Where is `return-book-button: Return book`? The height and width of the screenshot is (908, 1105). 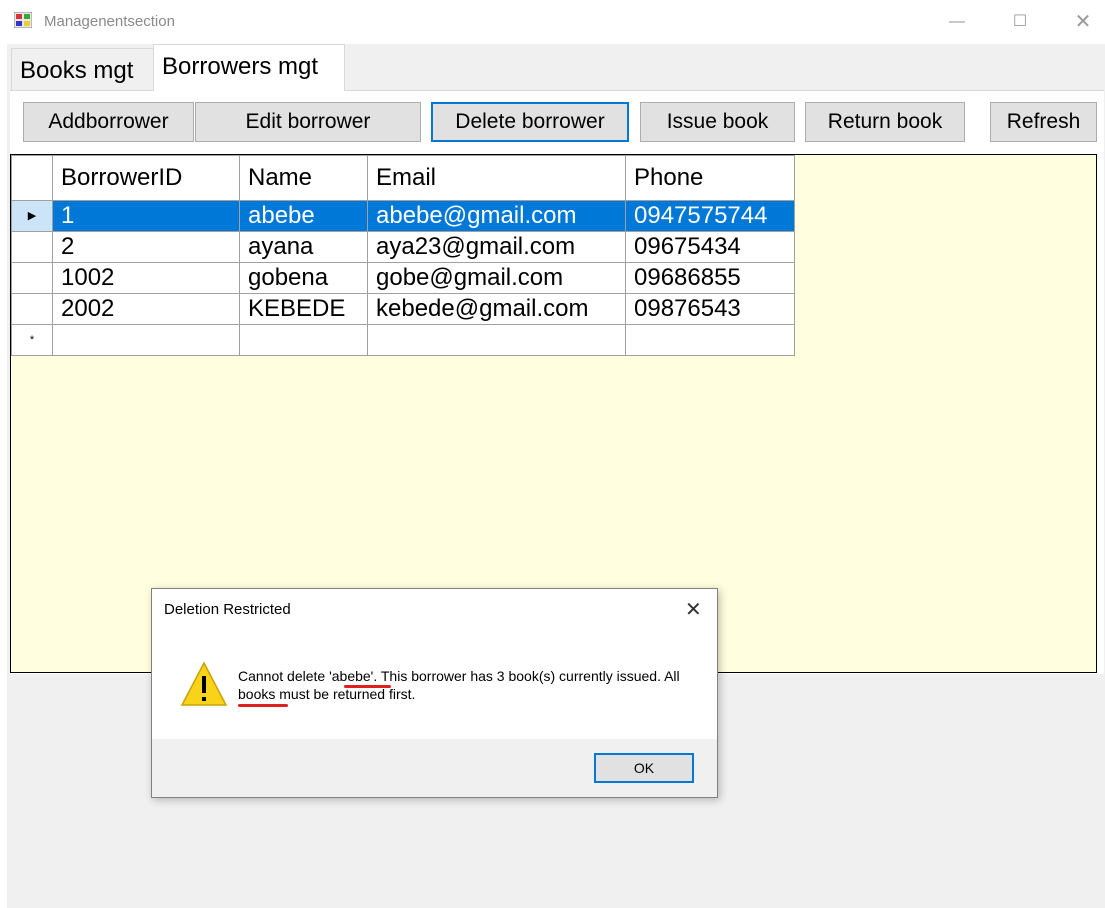 return-book-button: Return book is located at coordinates (885, 122).